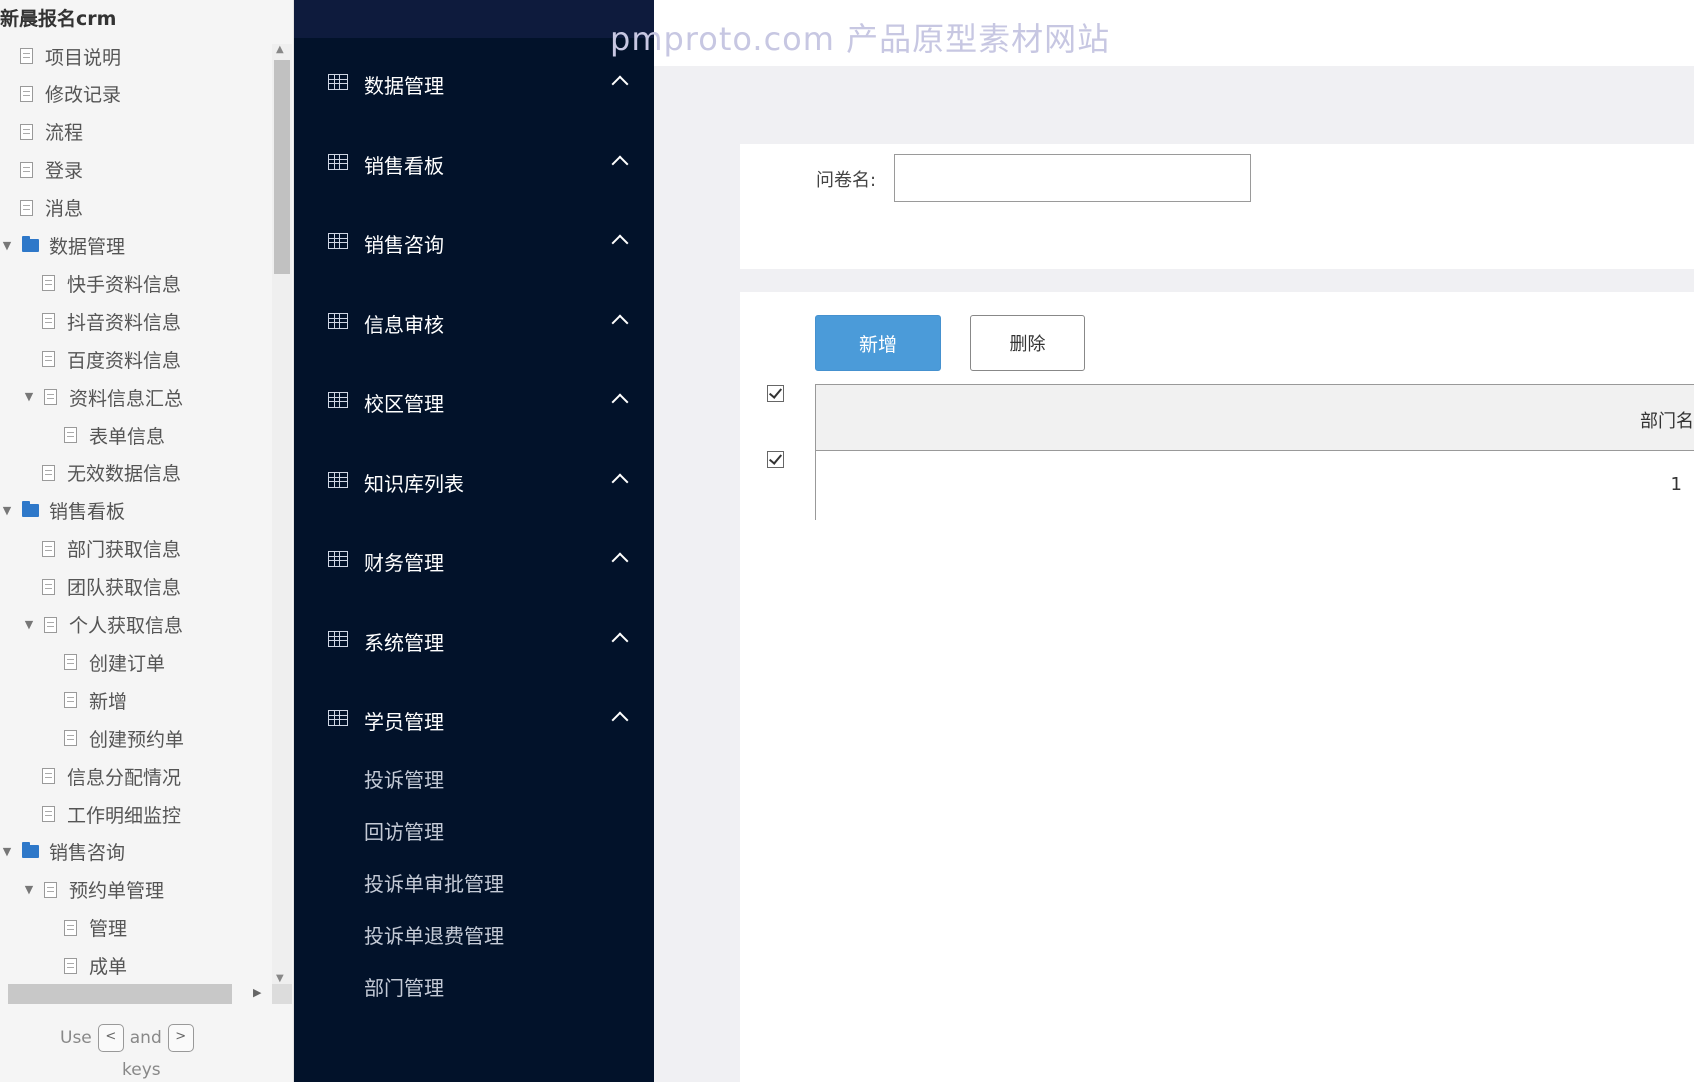 This screenshot has width=1694, height=1082. I want to click on outline-item-label: 工作明细监控, so click(124, 815).